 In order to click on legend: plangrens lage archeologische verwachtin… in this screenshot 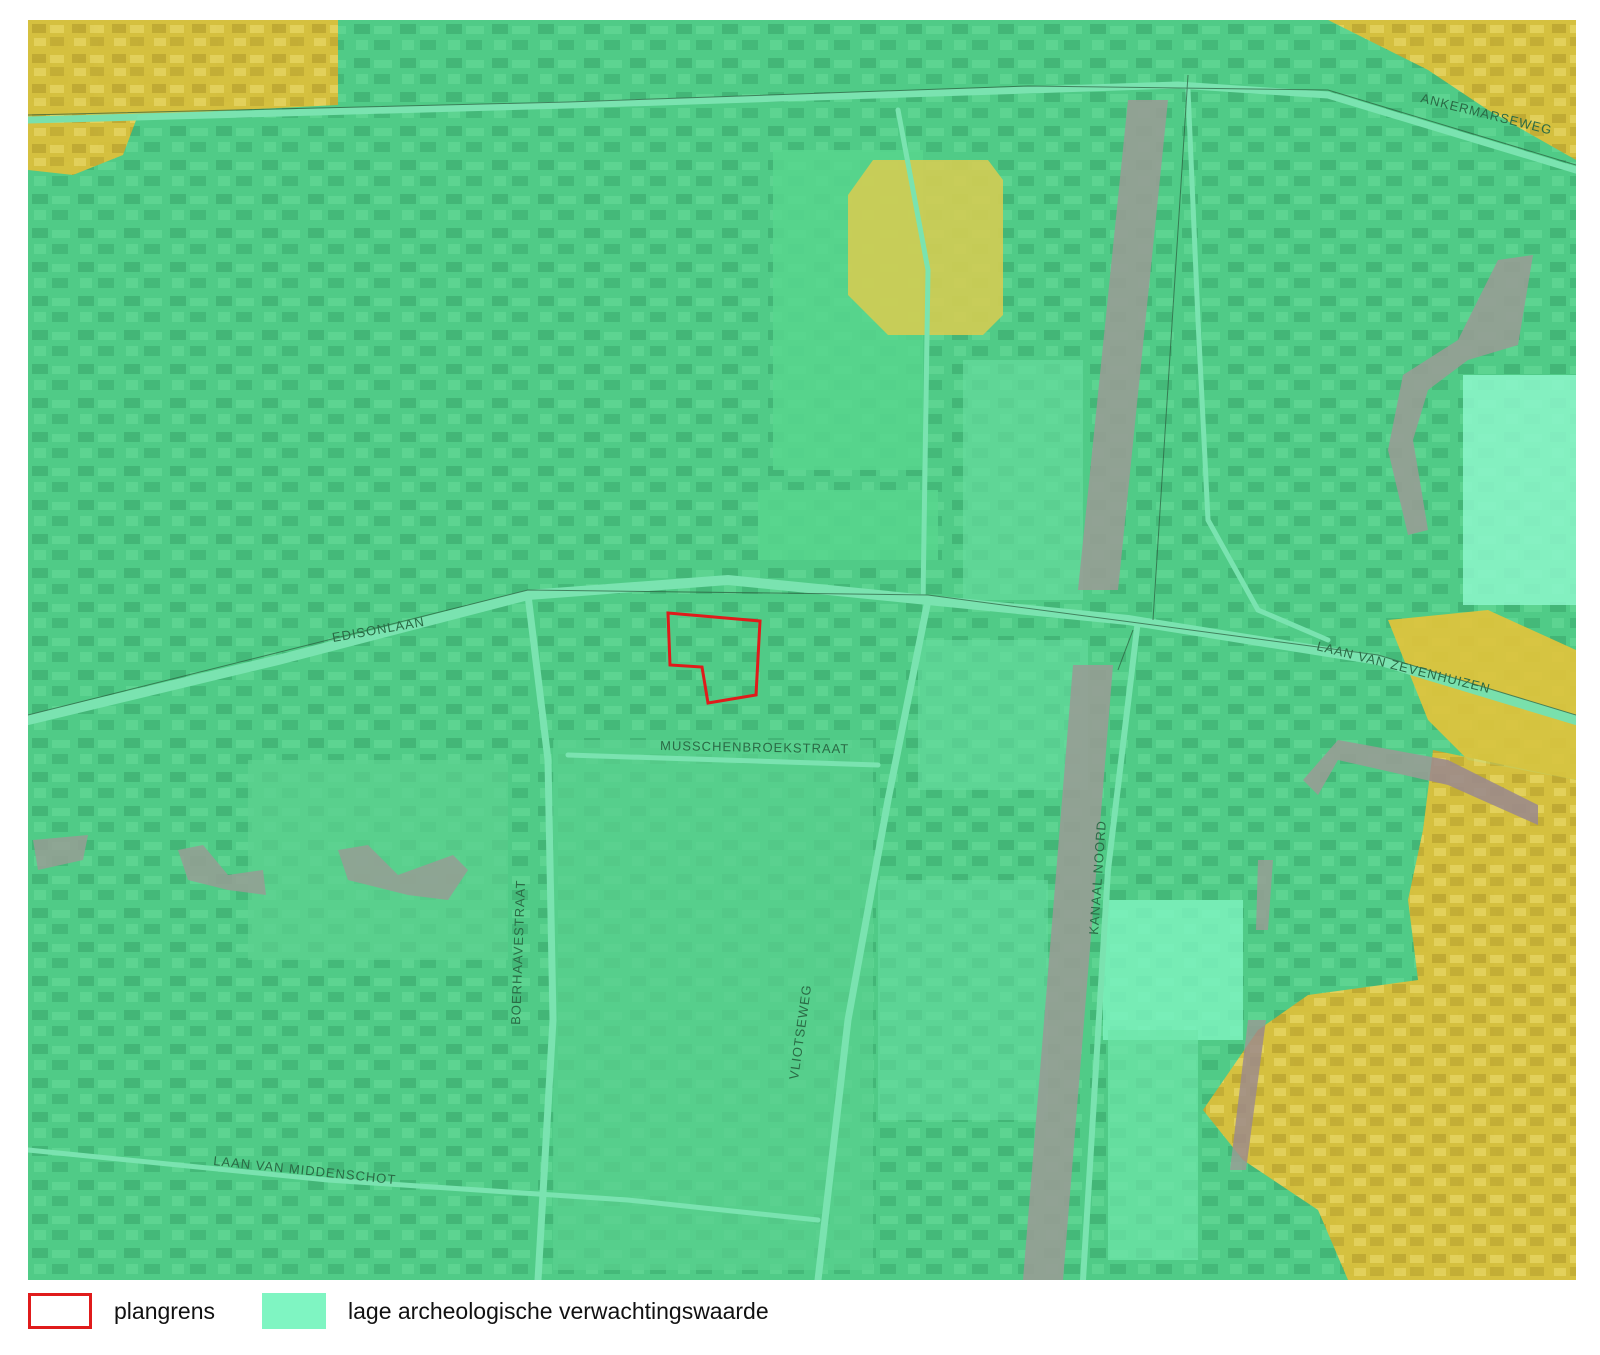, I will do `click(798, 1313)`.